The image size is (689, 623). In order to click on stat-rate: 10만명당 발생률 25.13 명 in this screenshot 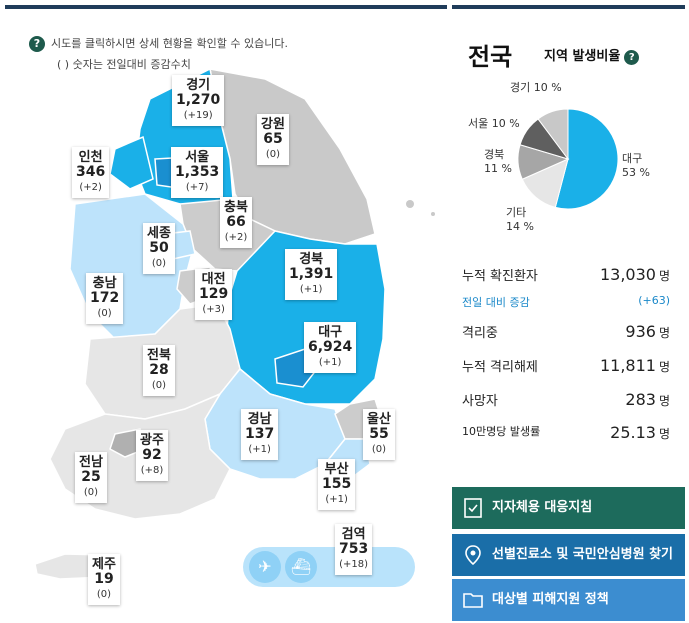, I will do `click(566, 432)`.